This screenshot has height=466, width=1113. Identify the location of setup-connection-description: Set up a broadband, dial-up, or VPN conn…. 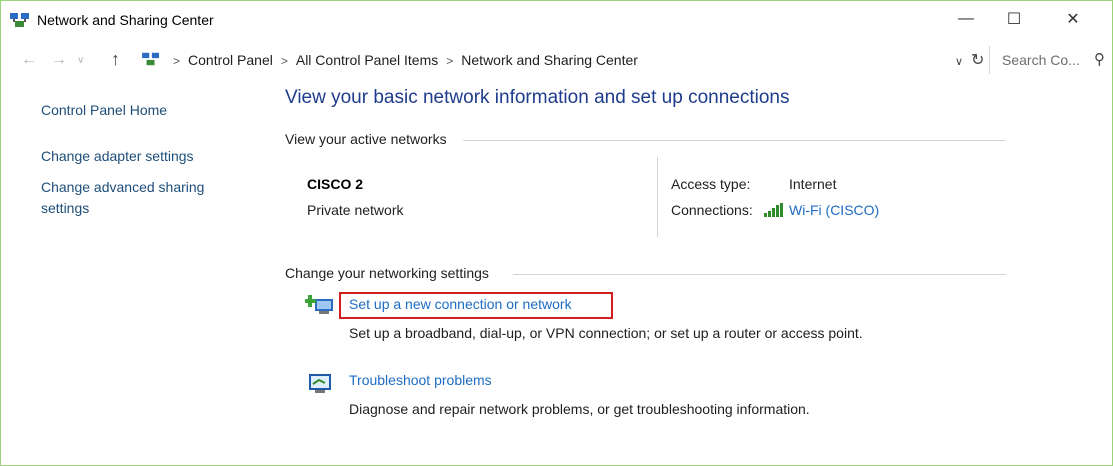
(606, 333).